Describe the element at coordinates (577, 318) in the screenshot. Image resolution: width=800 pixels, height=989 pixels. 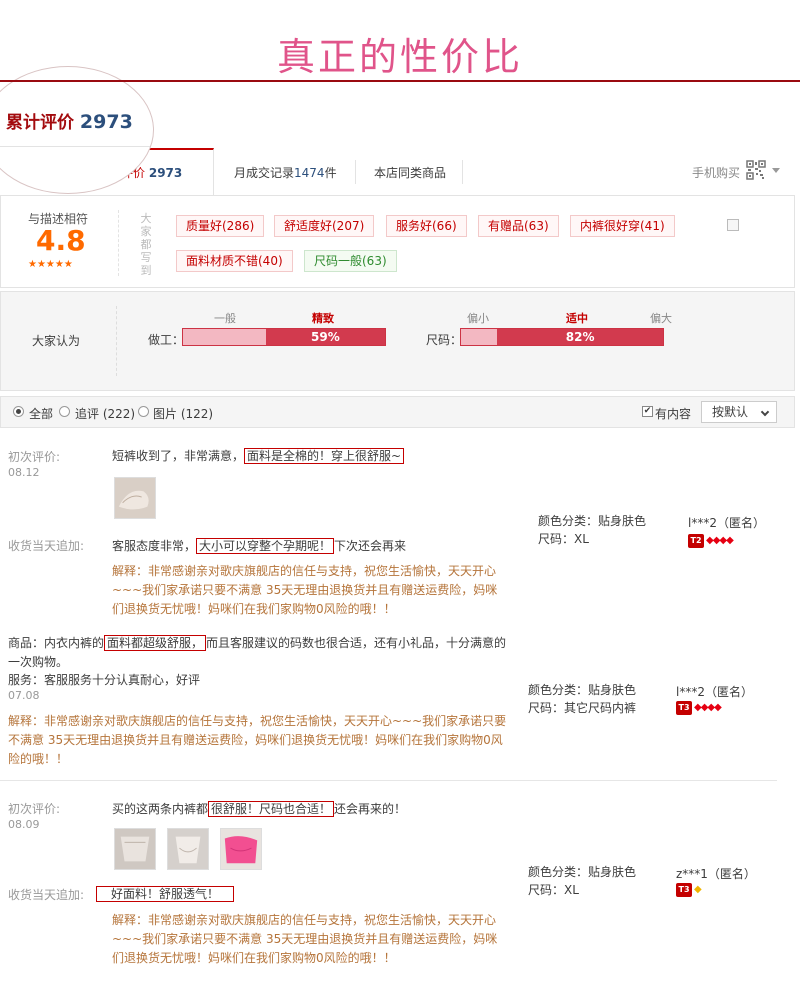
I see `size-scale-mid: 适中` at that location.